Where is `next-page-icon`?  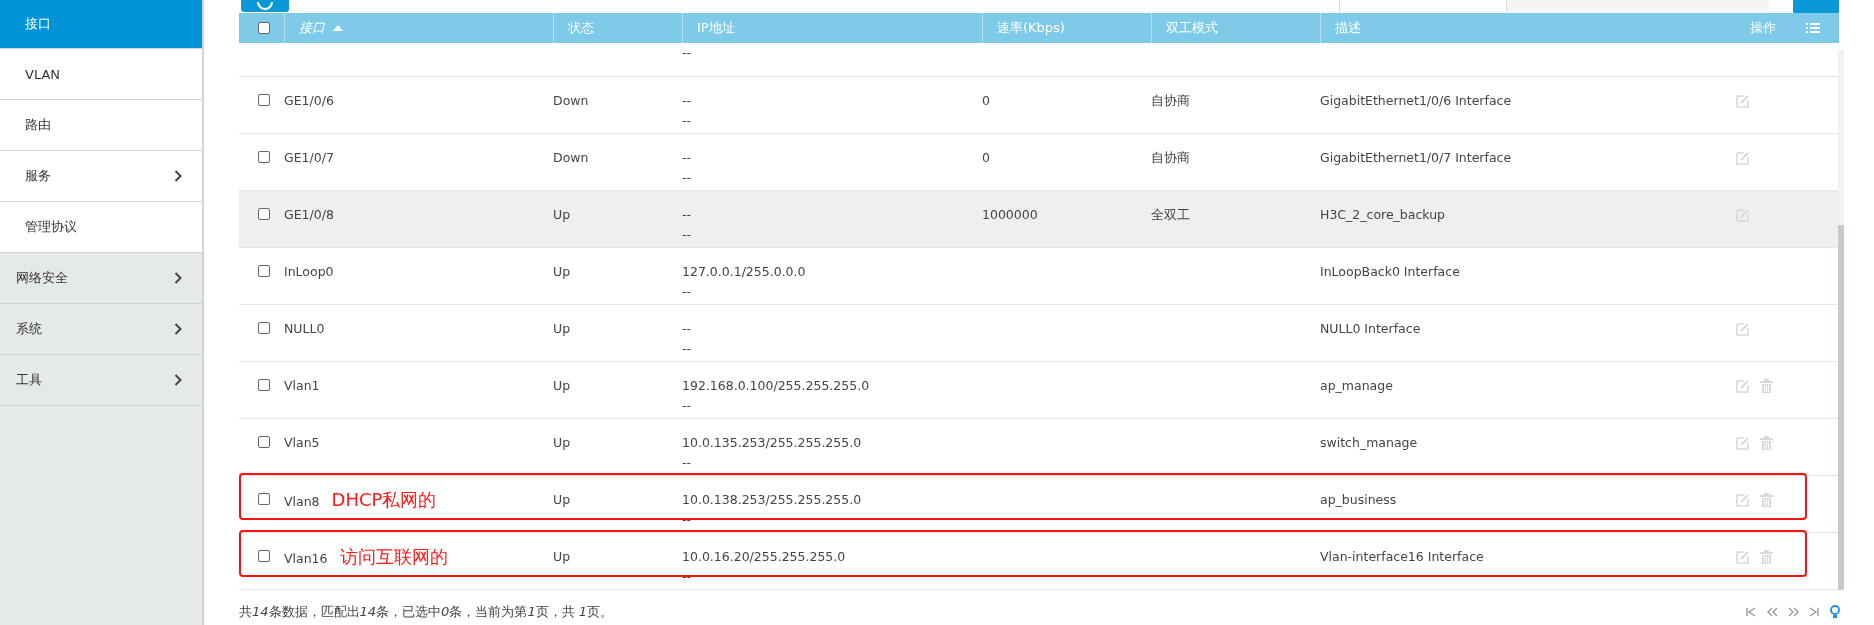
next-page-icon is located at coordinates (1793, 611).